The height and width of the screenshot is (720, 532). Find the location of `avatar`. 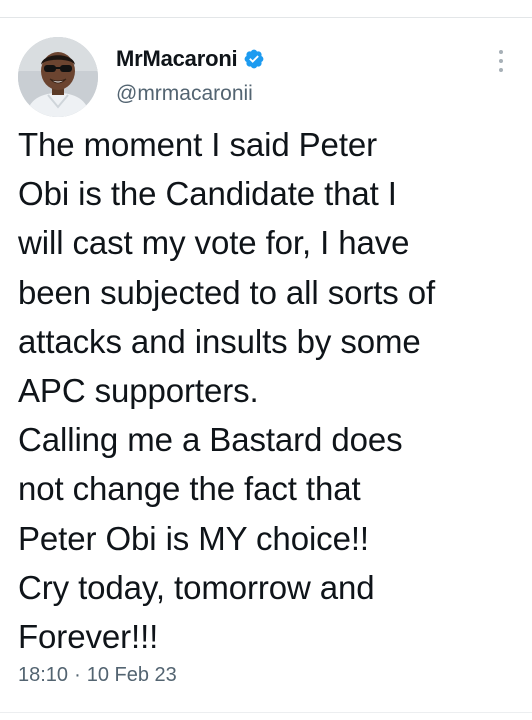

avatar is located at coordinates (58, 77).